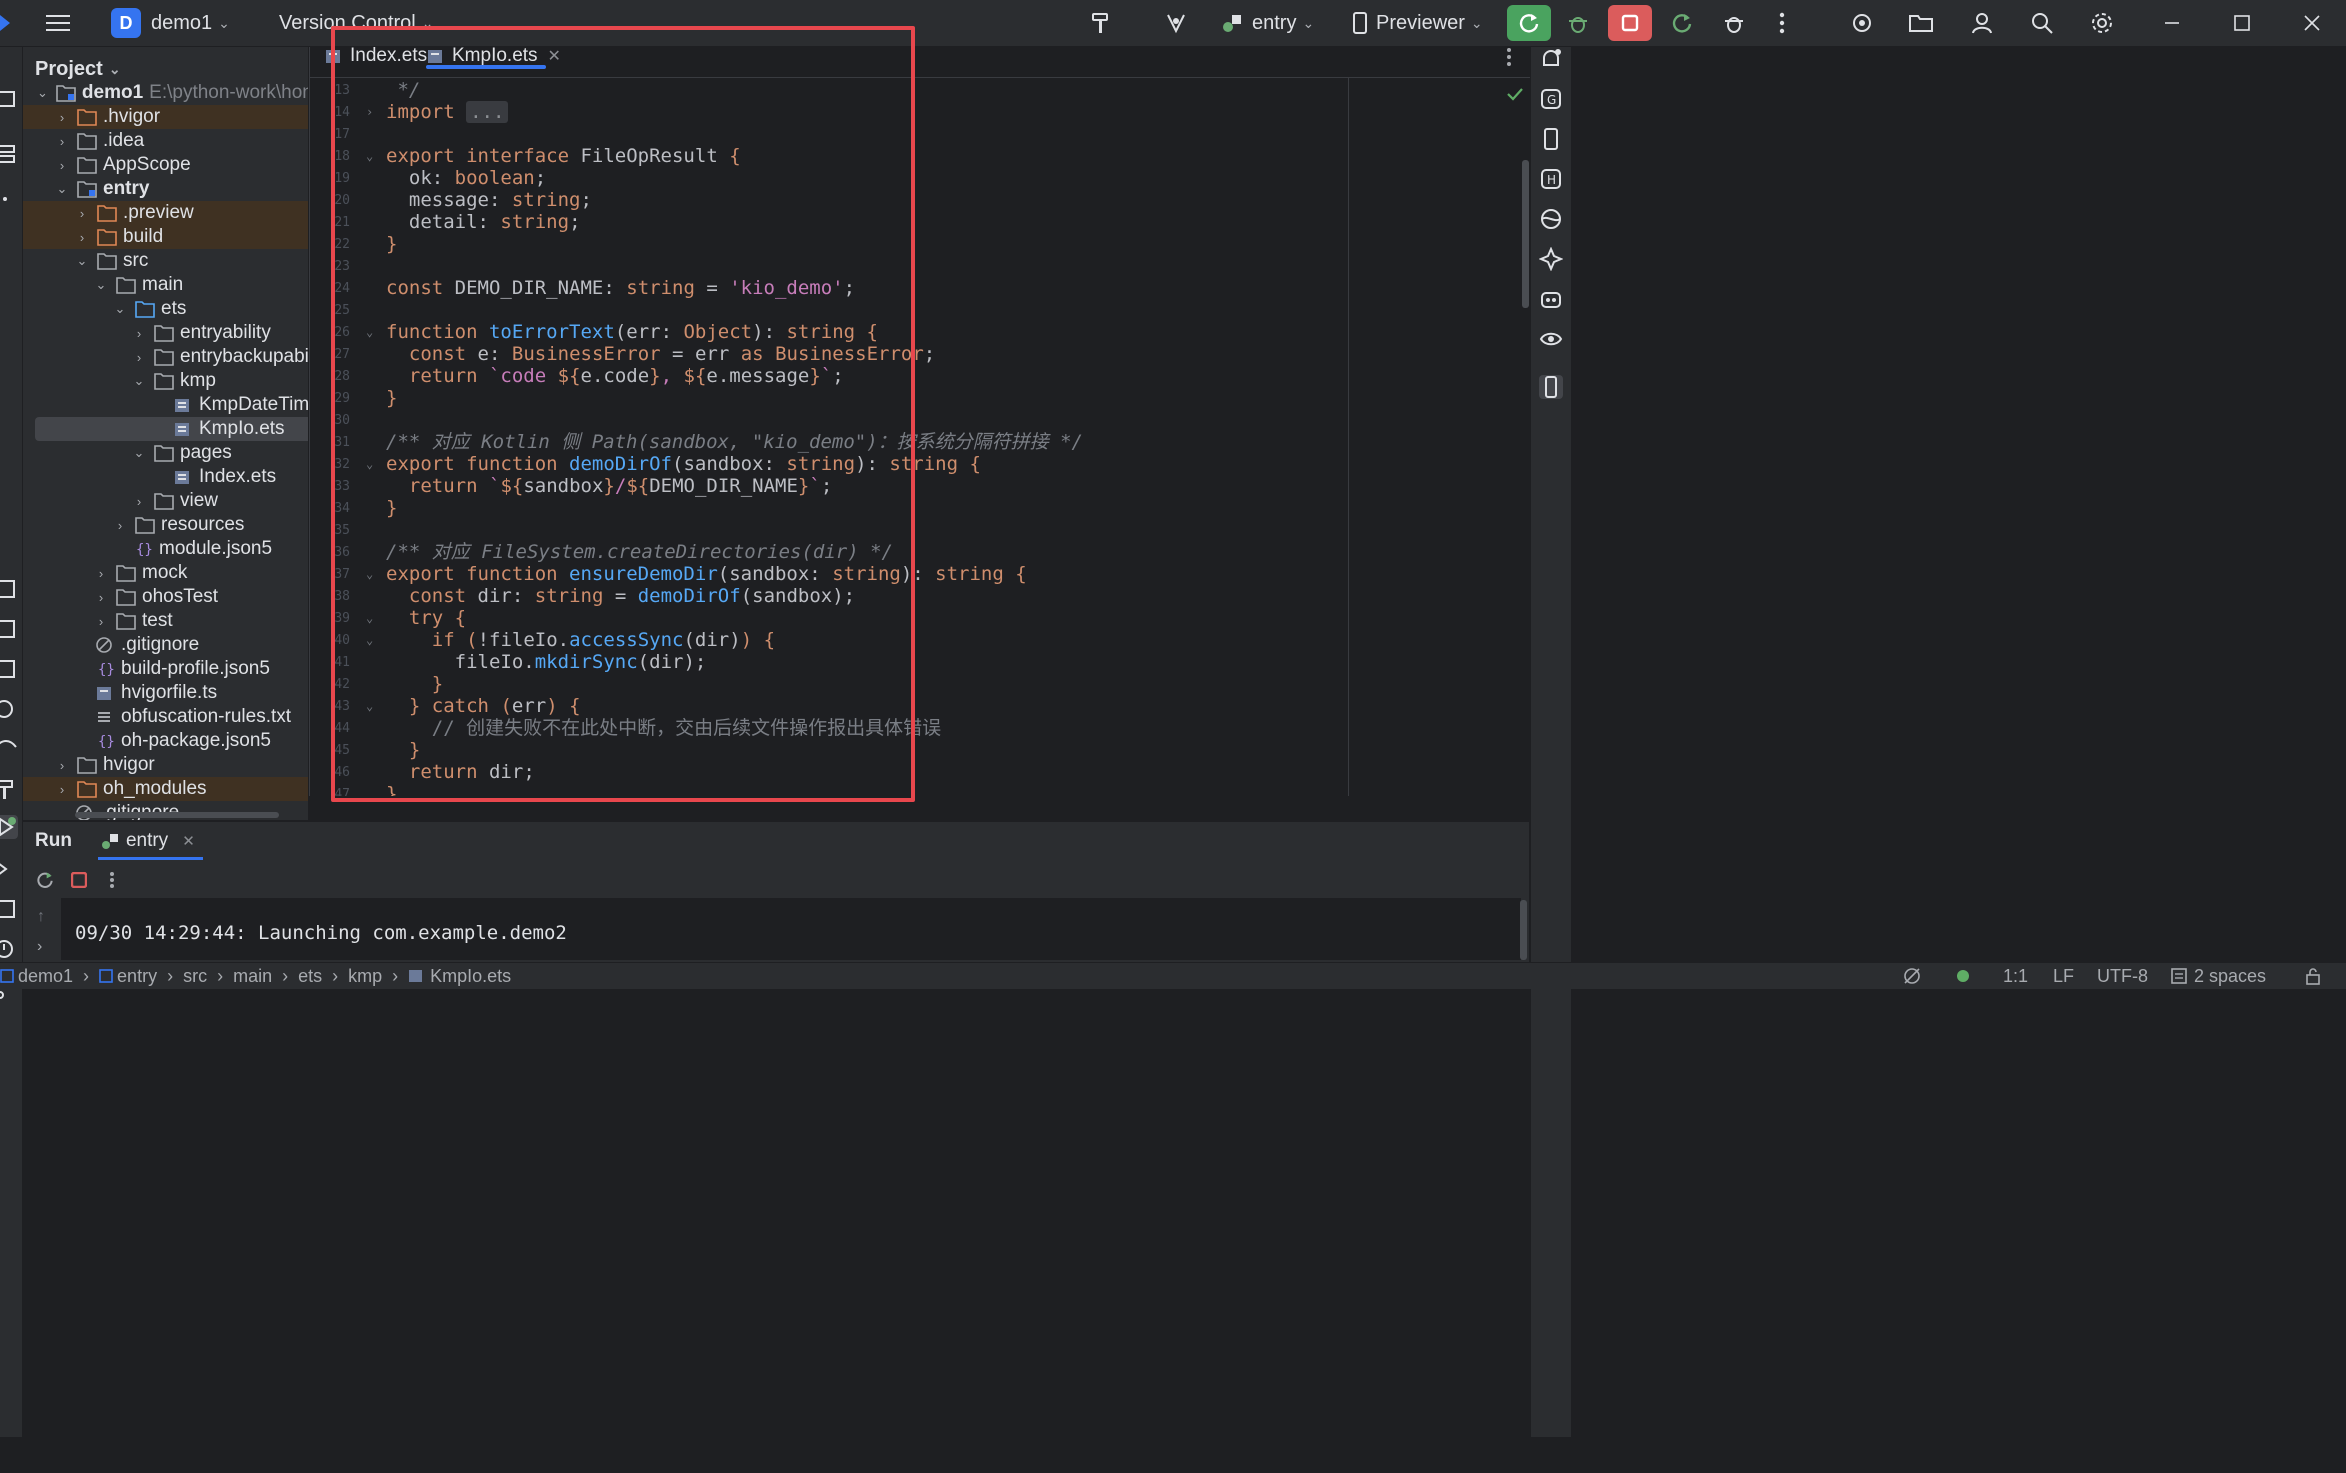  I want to click on code-linter-tool-icon, so click(9, 909).